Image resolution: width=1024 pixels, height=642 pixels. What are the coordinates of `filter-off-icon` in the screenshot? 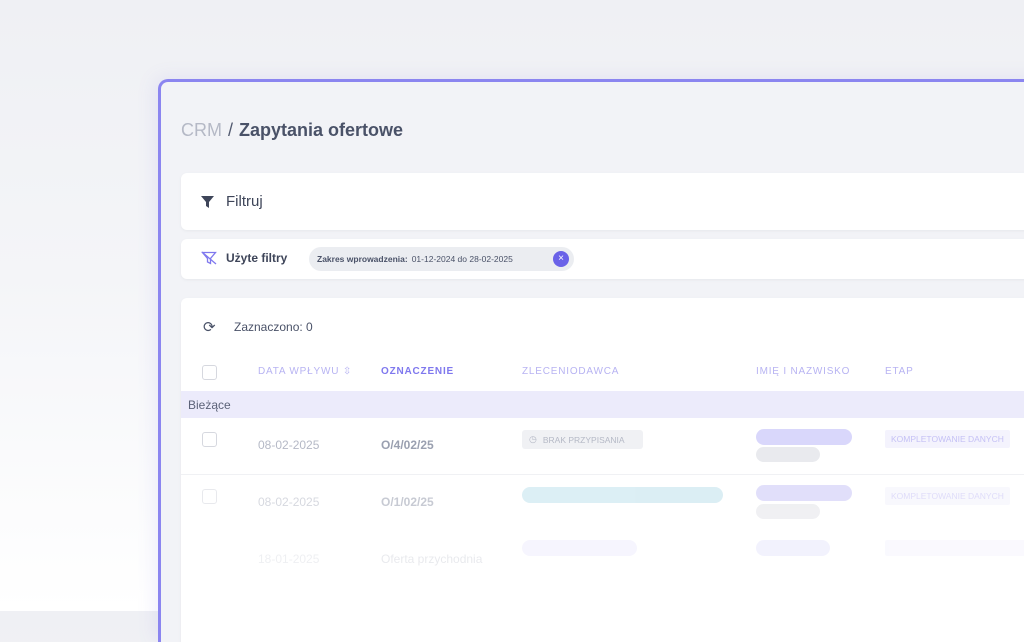 It's located at (209, 260).